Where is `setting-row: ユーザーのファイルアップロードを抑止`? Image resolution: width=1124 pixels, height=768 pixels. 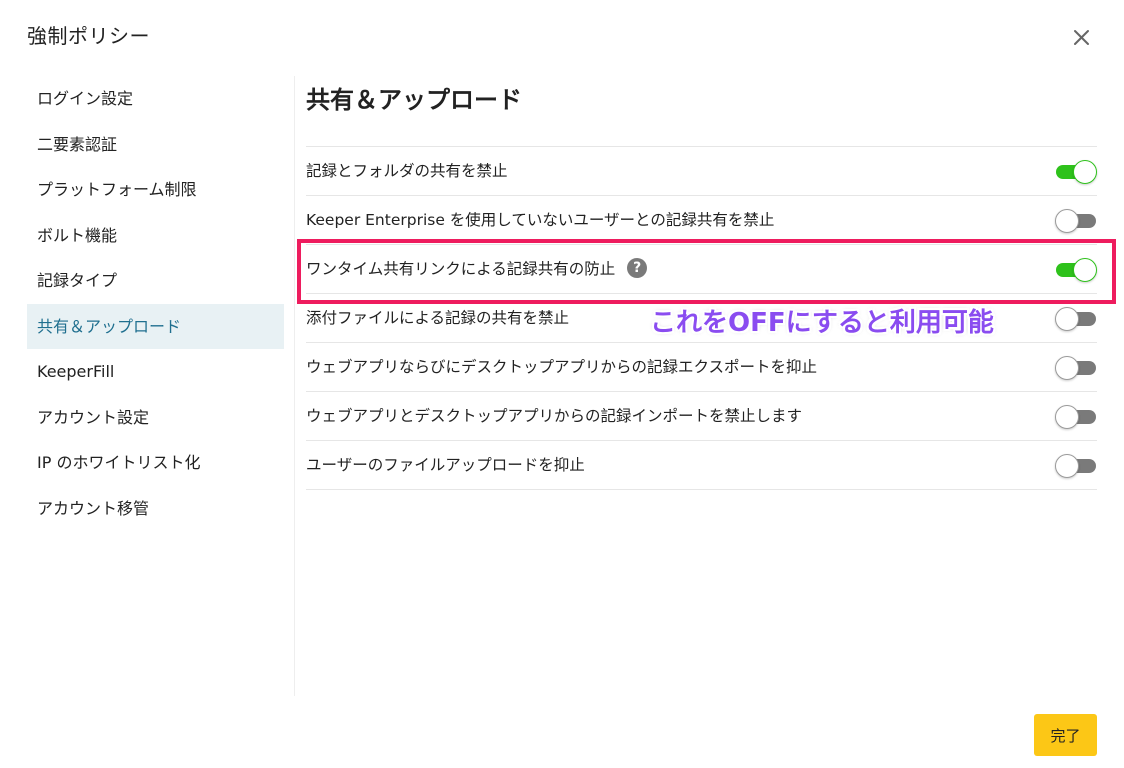
setting-row: ユーザーのファイルアップロードを抑止 is located at coordinates (701, 465).